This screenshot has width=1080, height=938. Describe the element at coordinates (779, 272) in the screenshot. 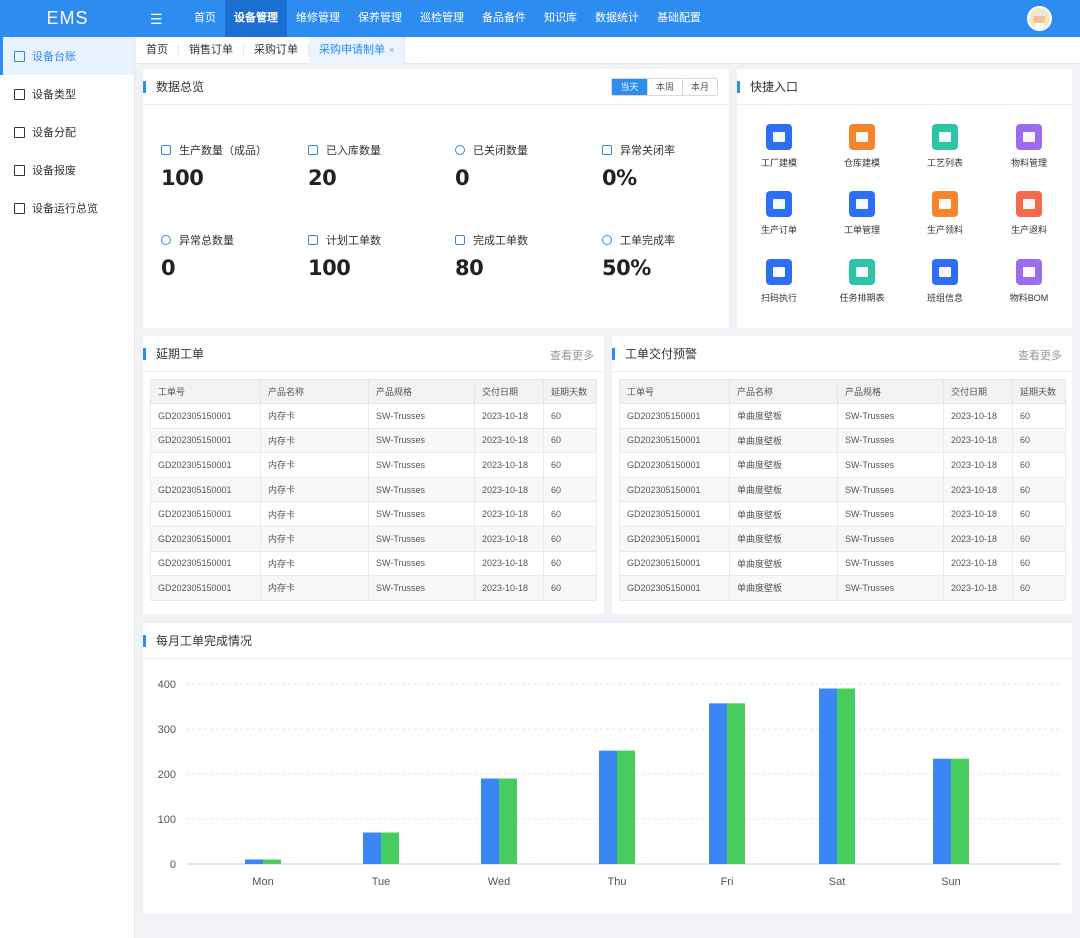

I see `quick-entry-icon` at that location.